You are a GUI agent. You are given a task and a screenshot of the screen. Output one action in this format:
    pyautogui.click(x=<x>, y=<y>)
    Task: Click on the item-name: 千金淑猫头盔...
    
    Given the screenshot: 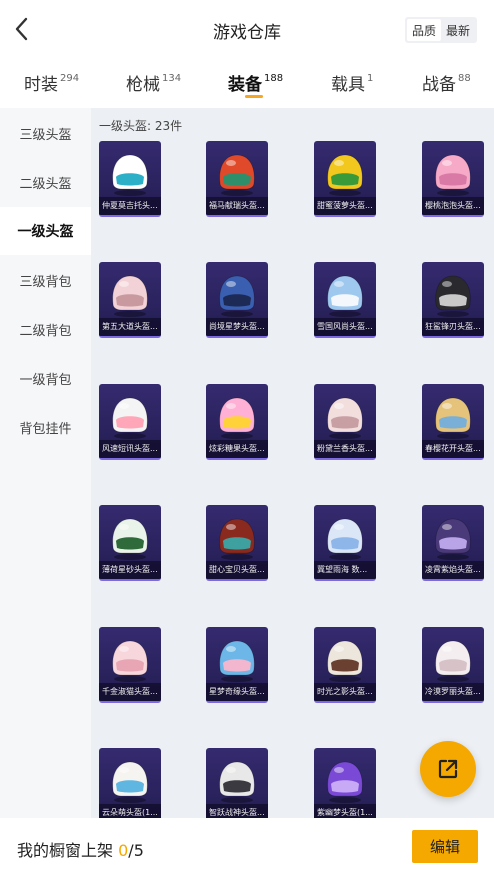 What is the action you would take?
    pyautogui.click(x=130, y=692)
    